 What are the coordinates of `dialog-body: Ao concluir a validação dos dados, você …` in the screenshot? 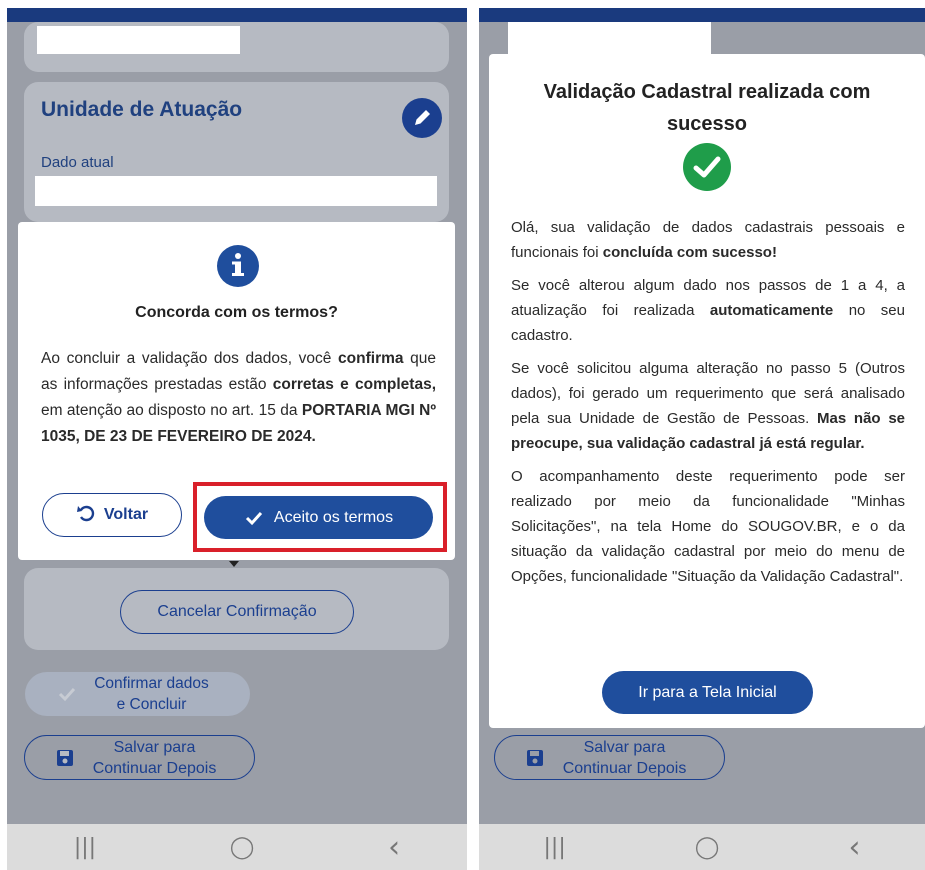 It's located at (238, 398).